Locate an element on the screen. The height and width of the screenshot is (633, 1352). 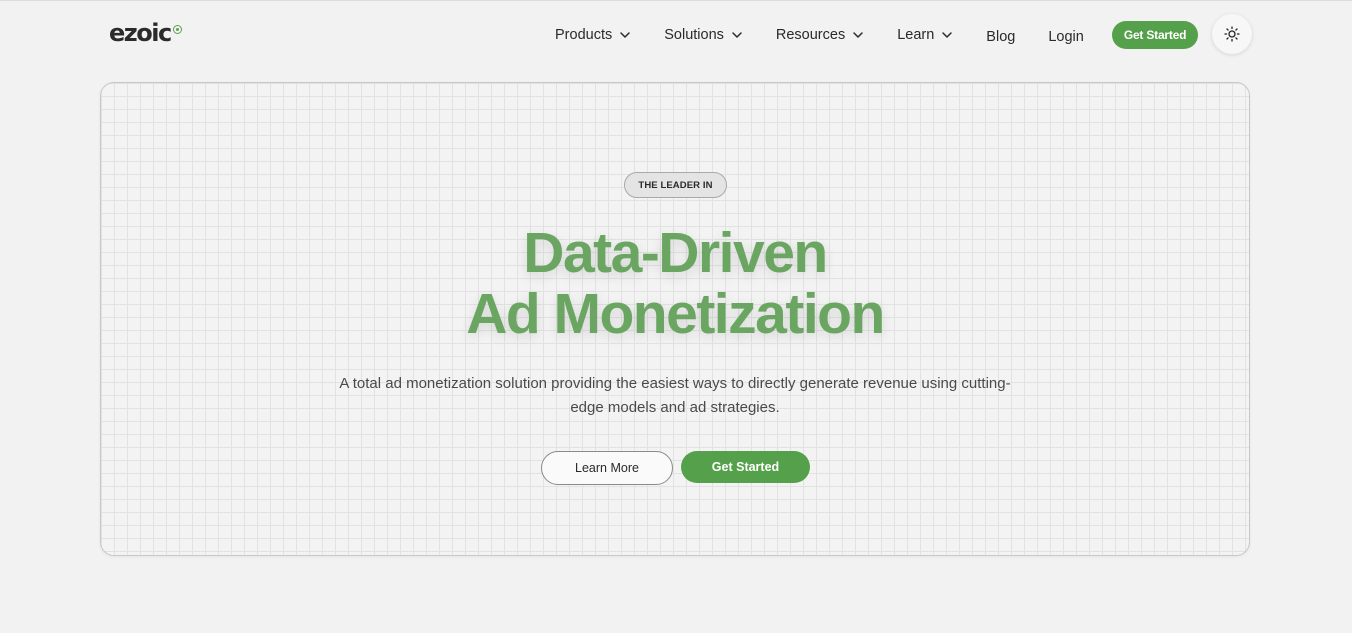
learn-more-button: Learn More is located at coordinates (607, 468).